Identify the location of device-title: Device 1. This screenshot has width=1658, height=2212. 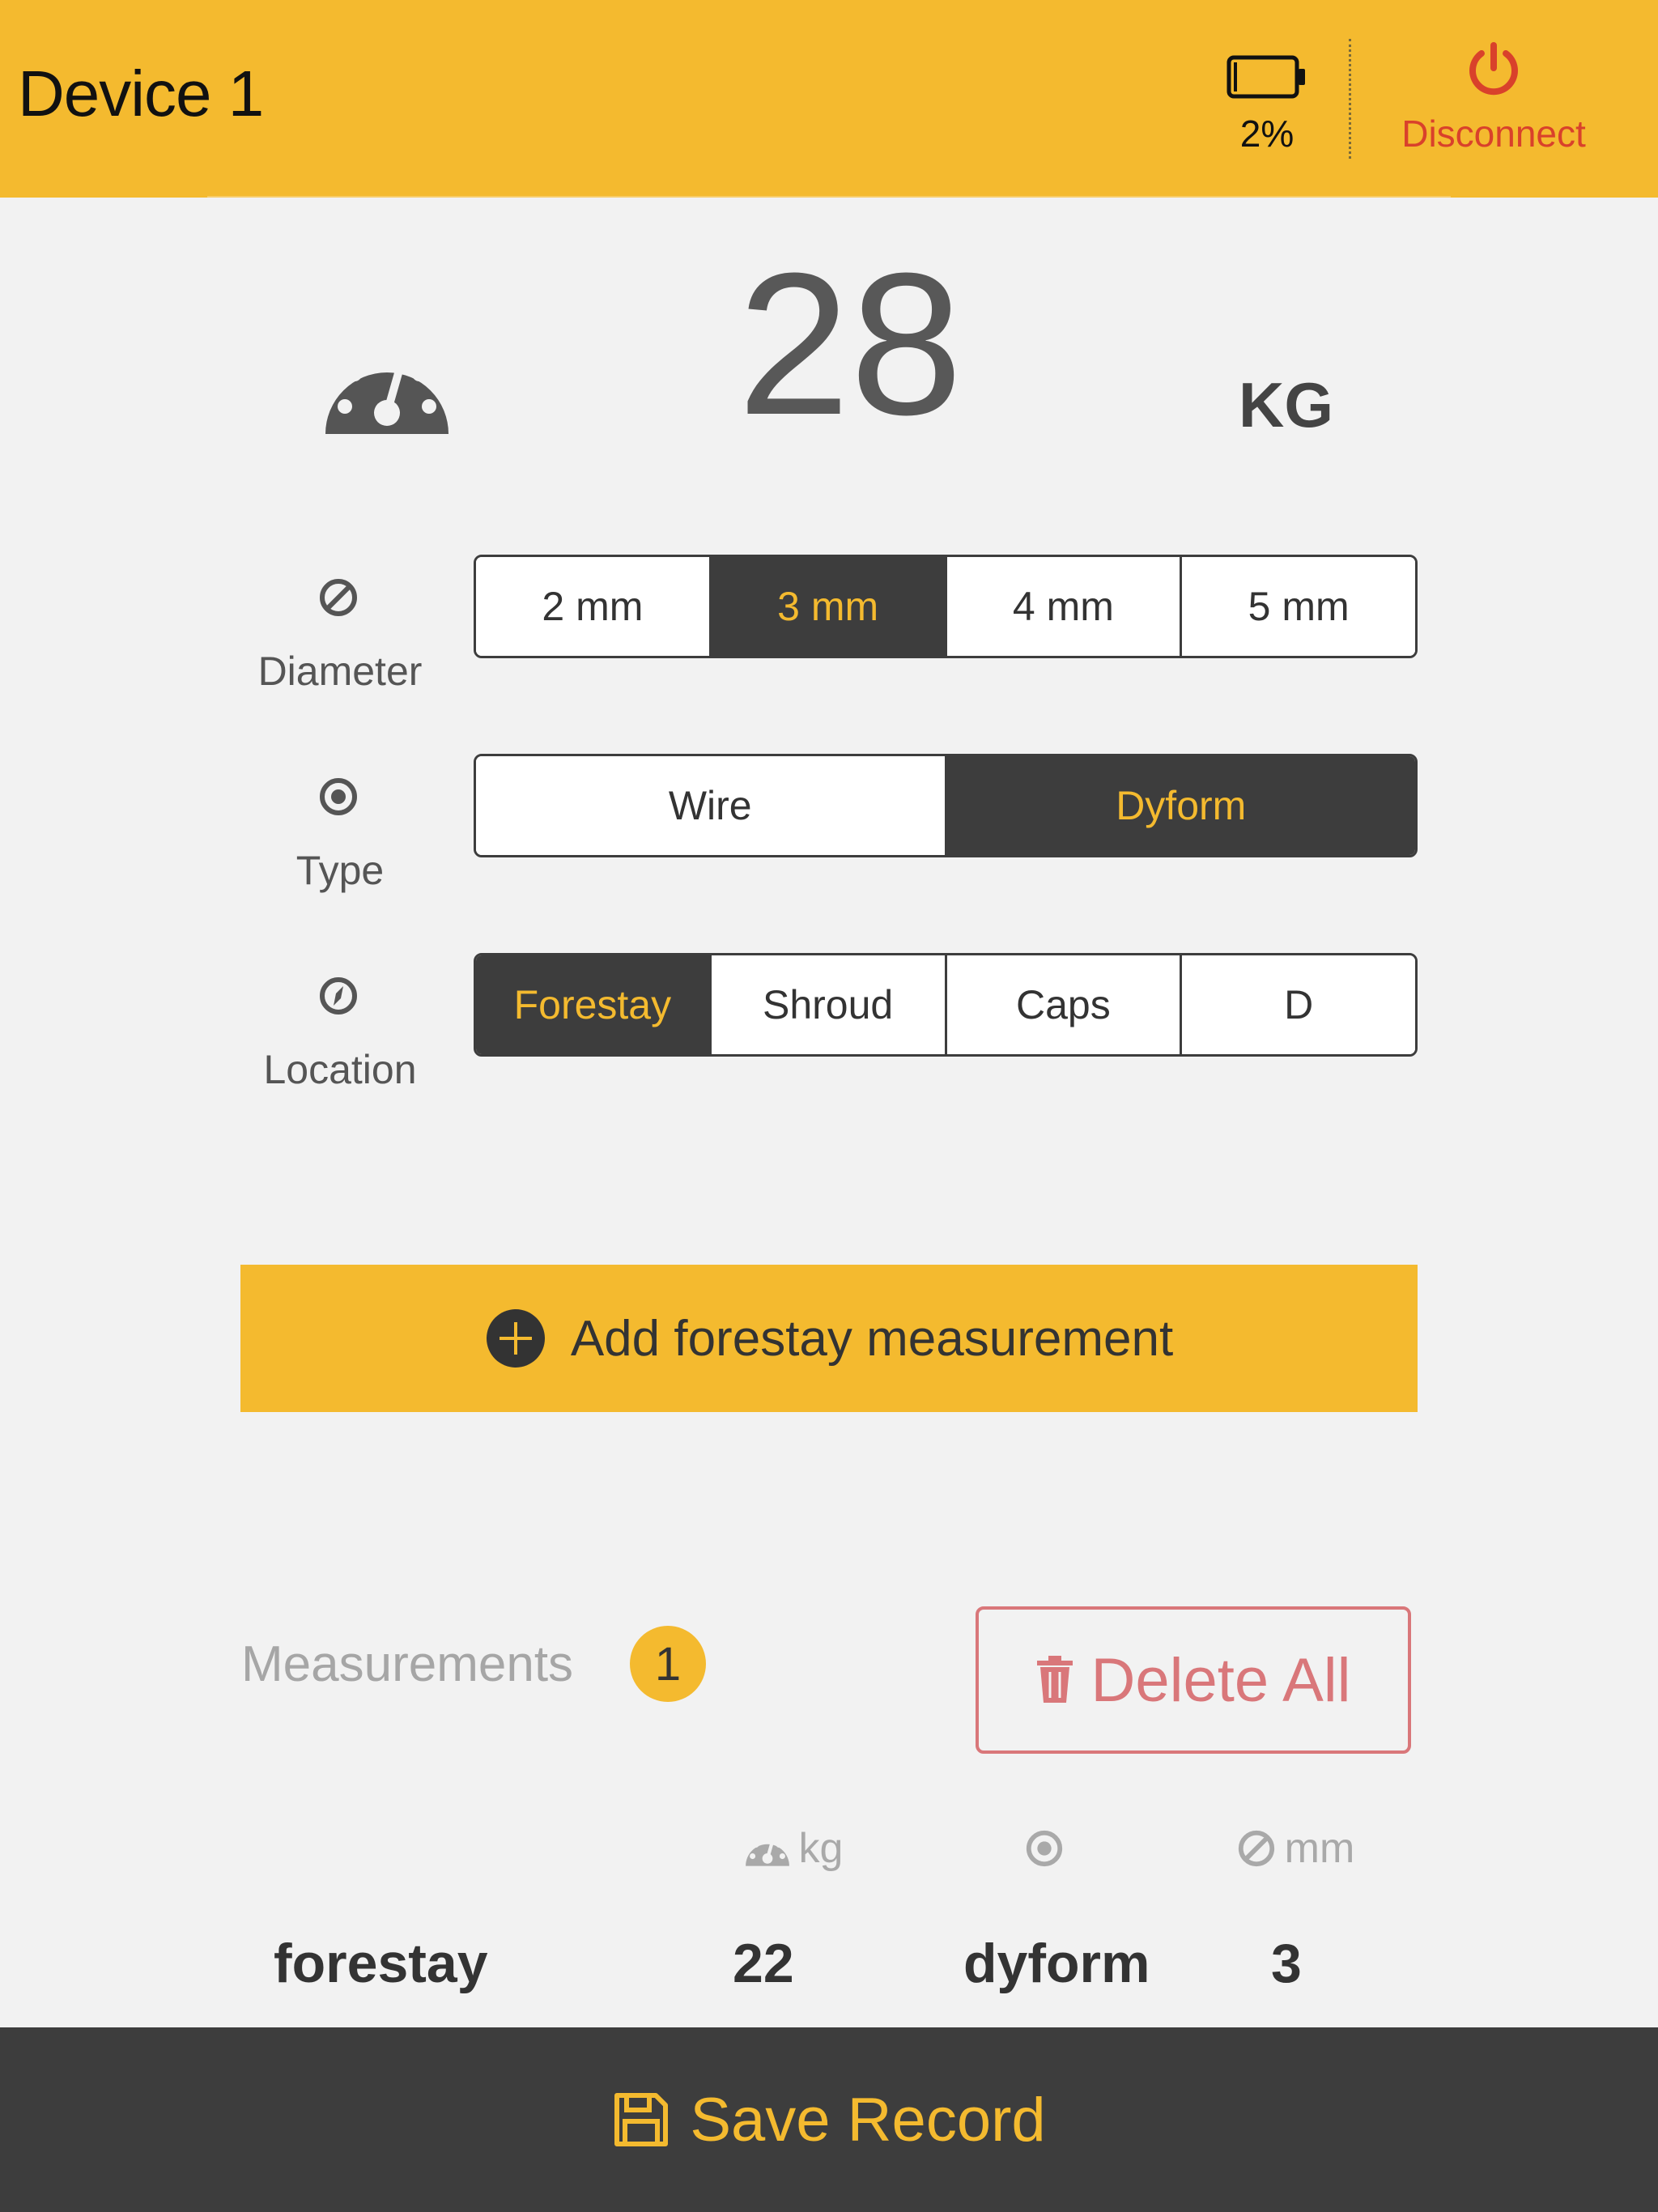
(141, 94).